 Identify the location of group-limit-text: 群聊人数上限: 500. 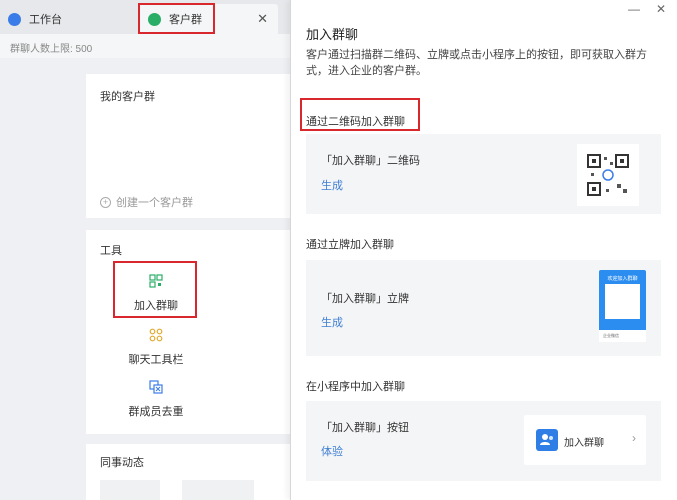
(145, 46).